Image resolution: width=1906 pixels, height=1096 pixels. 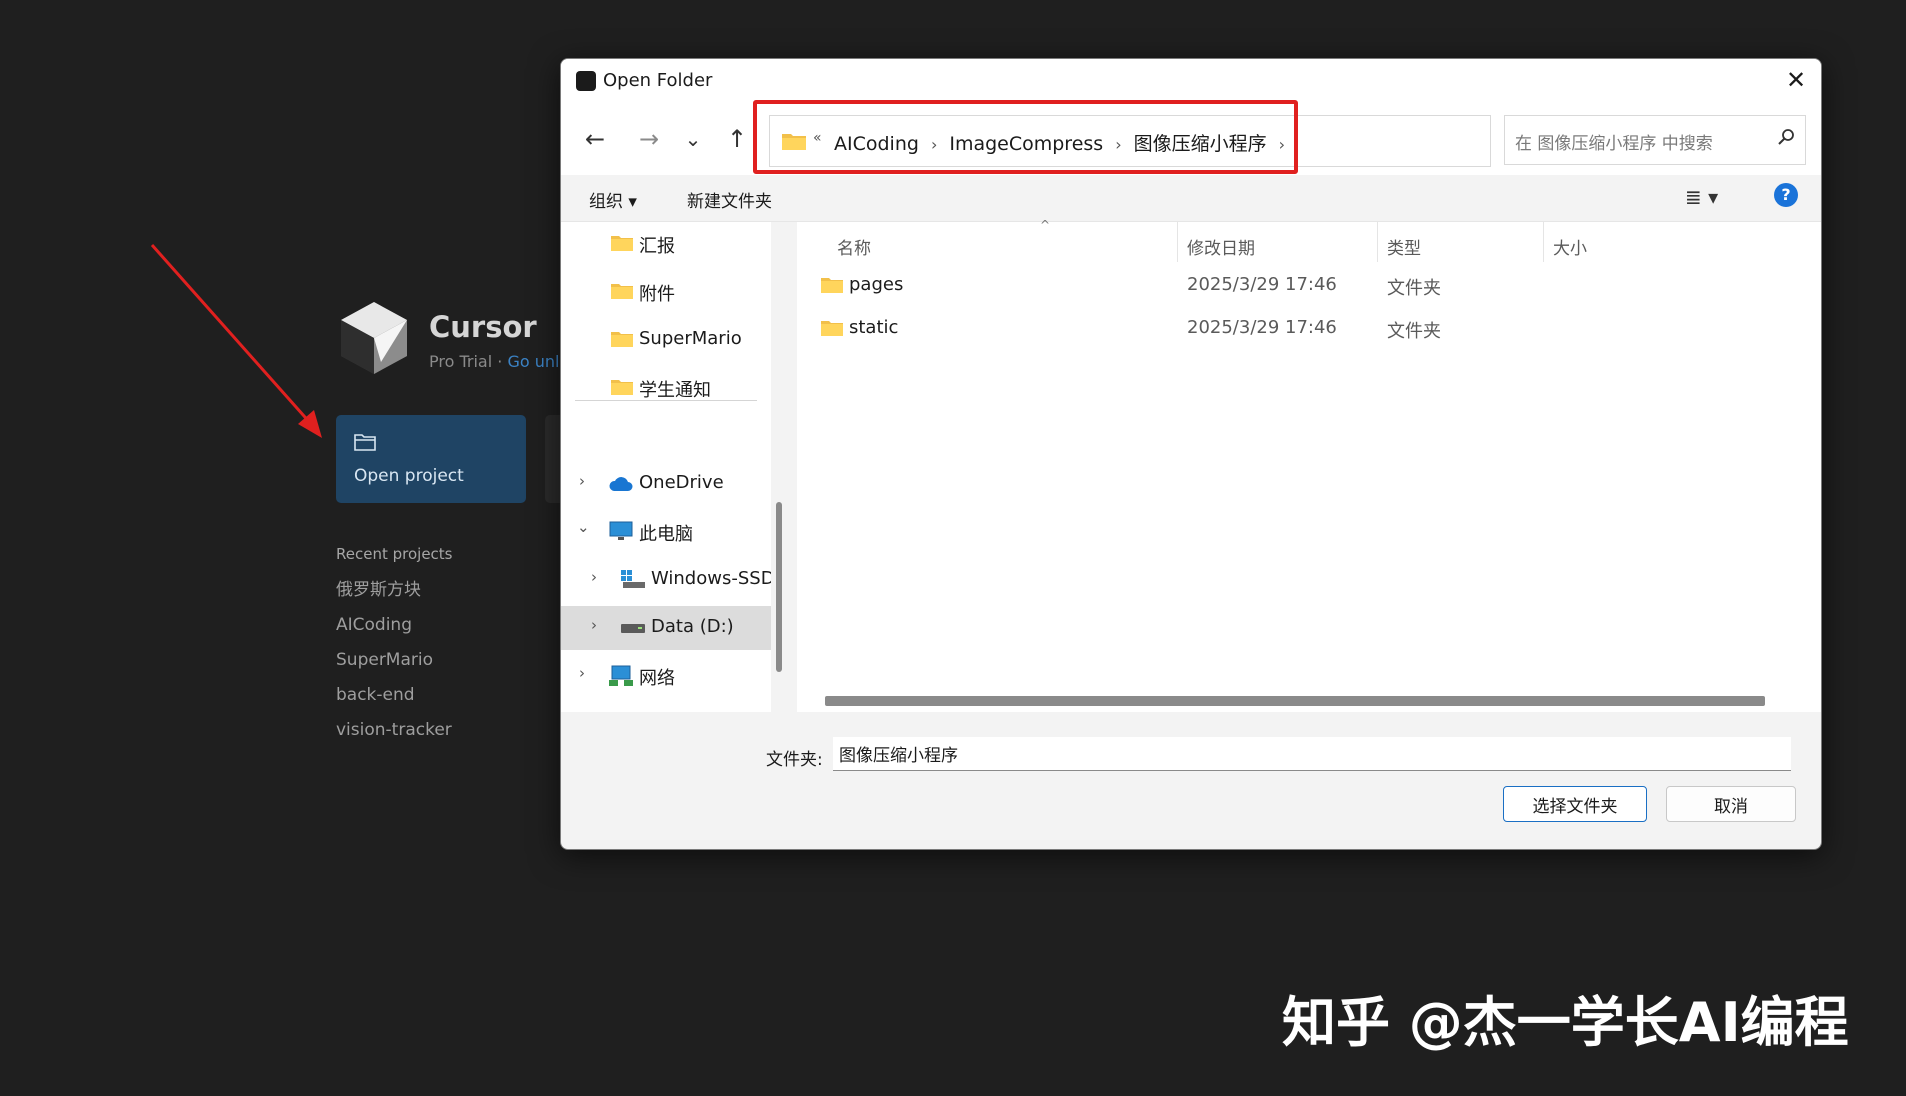 I want to click on open-project-button: Open project, so click(x=431, y=459).